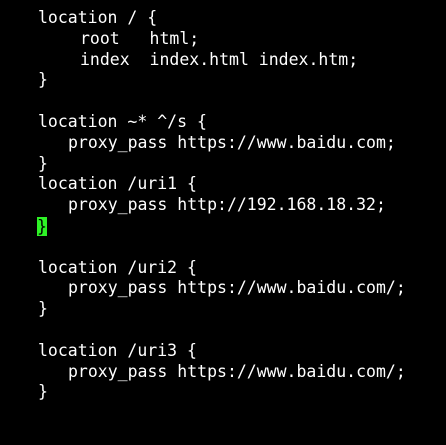 The width and height of the screenshot is (446, 445). I want to click on code-text: index index.html index.htm;, so click(219, 59).